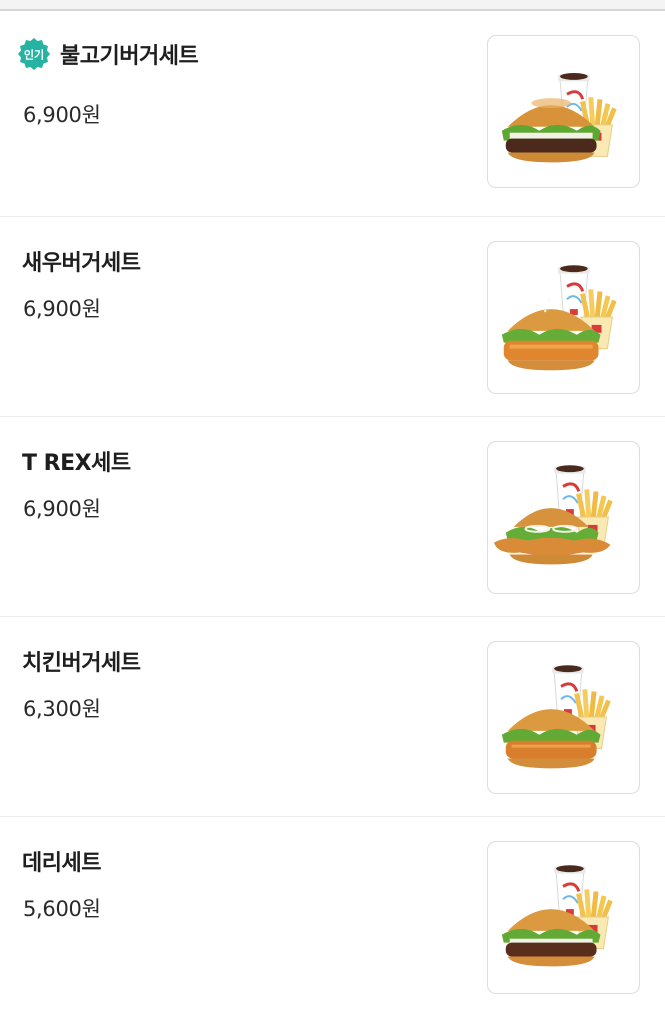 This screenshot has height=1017, width=665. I want to click on menu-item-price: 5,600원, so click(62, 909).